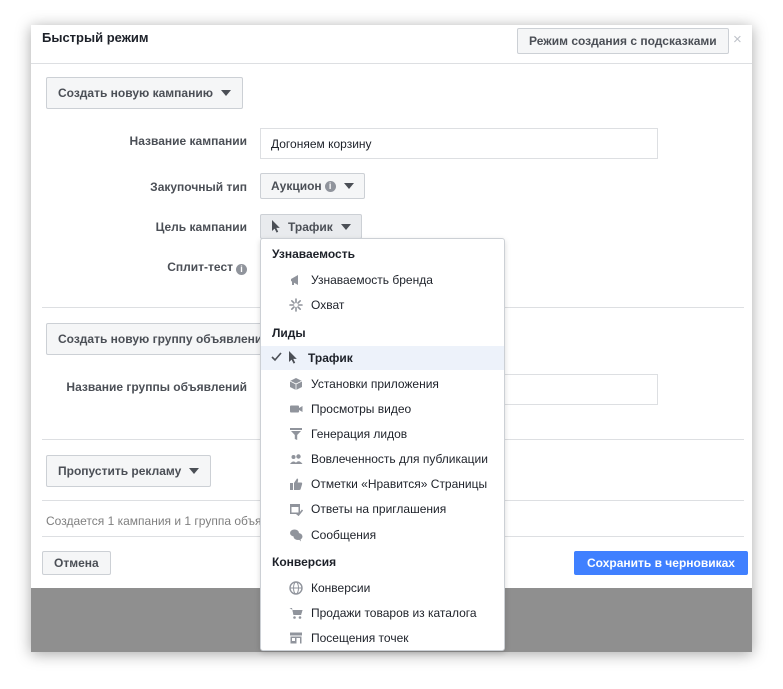  I want to click on cube-icon, so click(296, 384).